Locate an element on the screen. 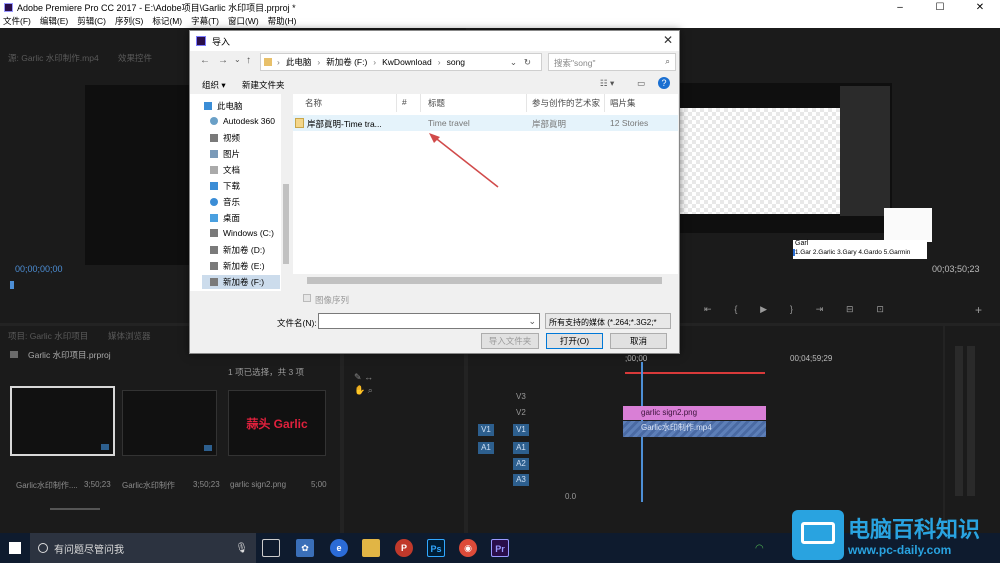 The image size is (1000, 563). track-a2: A2 is located at coordinates (521, 464).